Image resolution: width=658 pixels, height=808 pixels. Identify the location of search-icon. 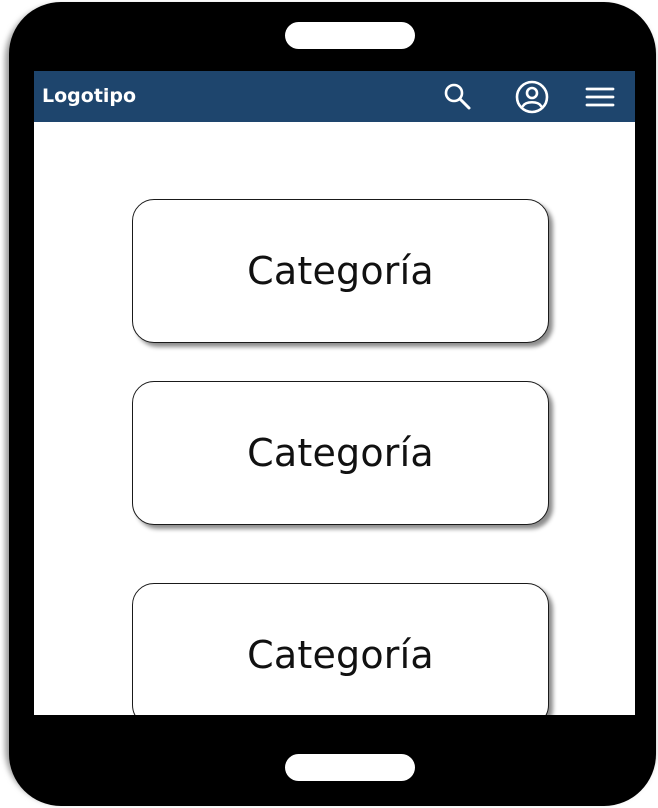
(457, 96).